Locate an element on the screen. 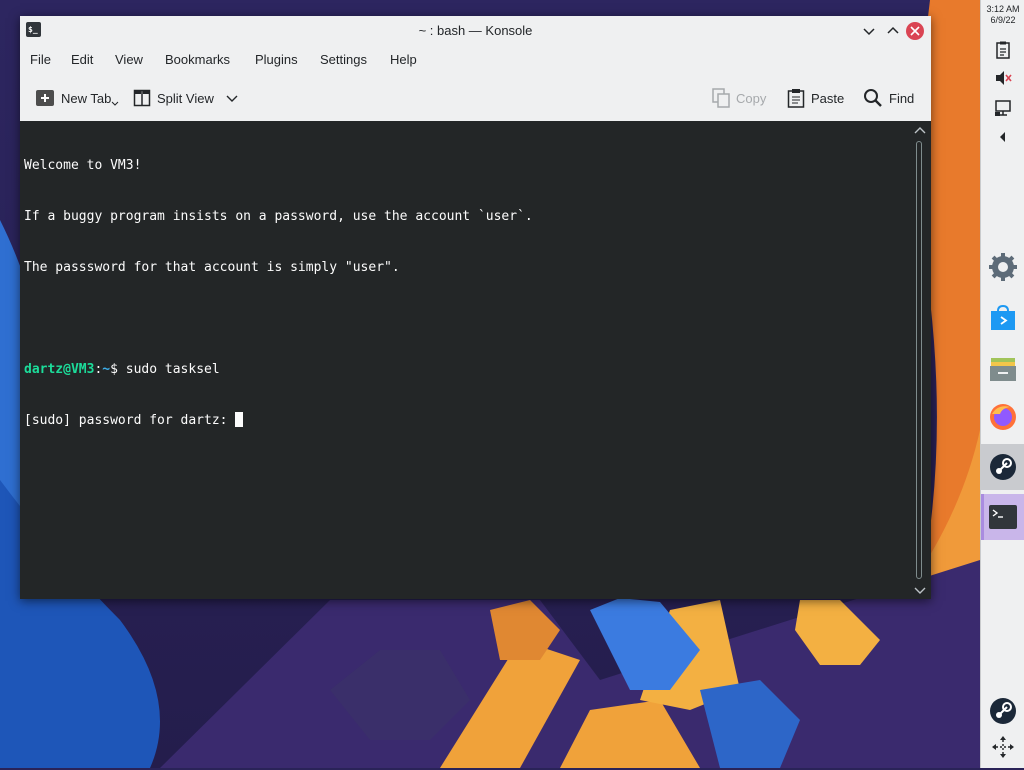  terminal-prompt-line: dartz@VM3:~$ sudo tasksel is located at coordinates (278, 369).